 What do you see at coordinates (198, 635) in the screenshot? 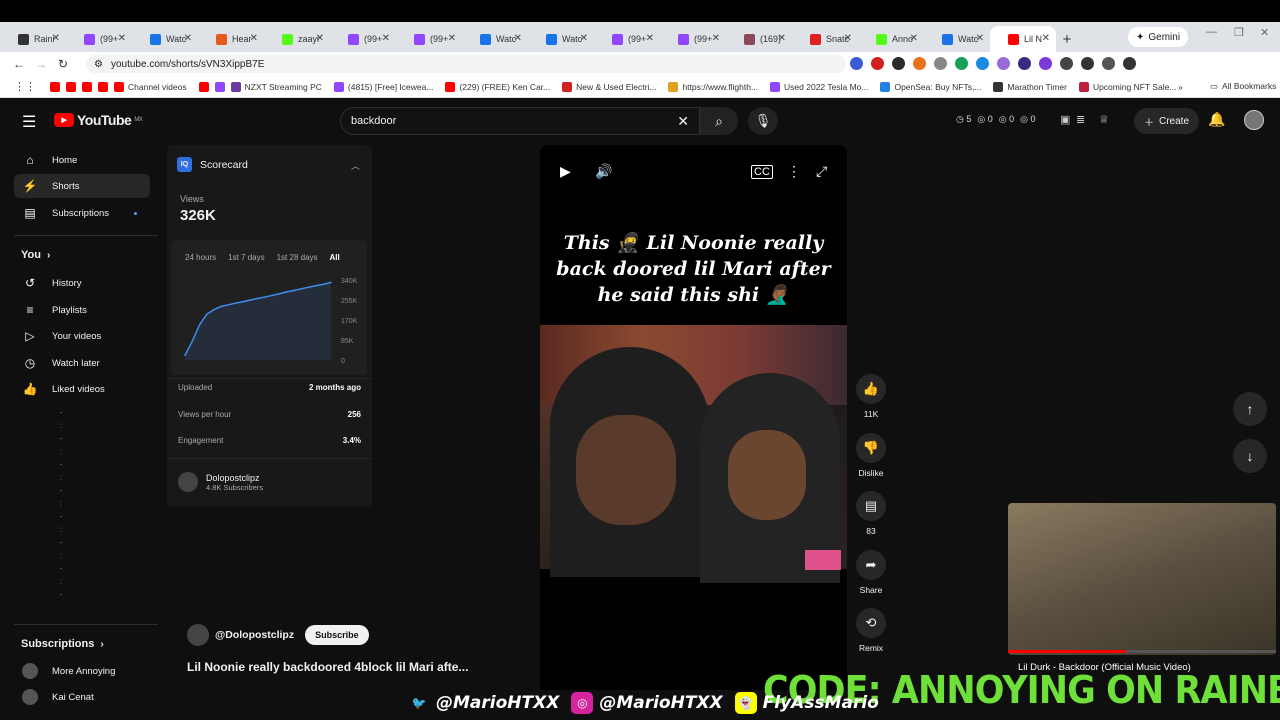
I see `avatar` at bounding box center [198, 635].